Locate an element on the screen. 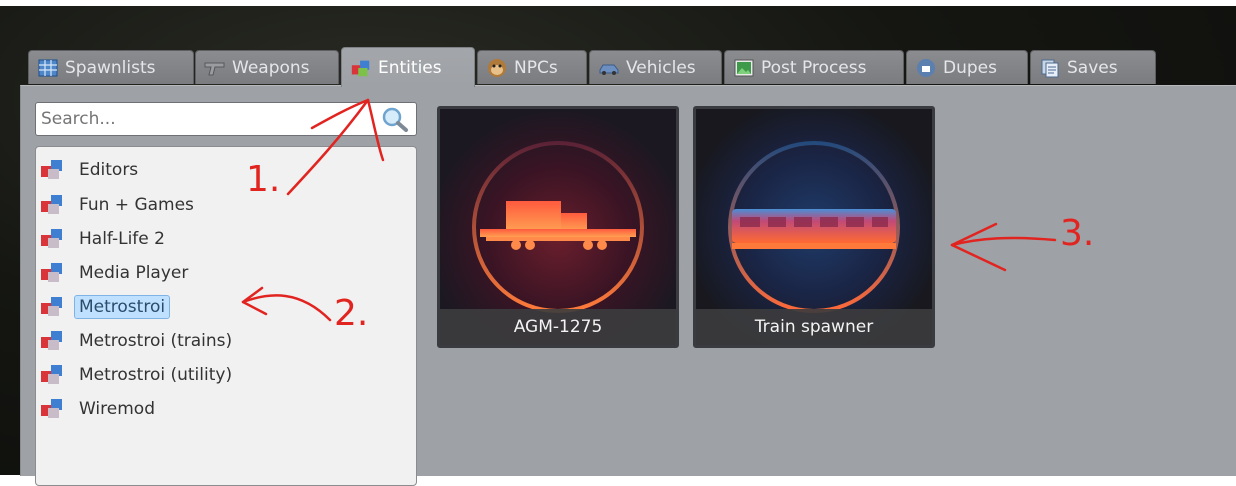 This screenshot has width=1236, height=486. tree-item-wiremod: Wiremod is located at coordinates (99, 409).